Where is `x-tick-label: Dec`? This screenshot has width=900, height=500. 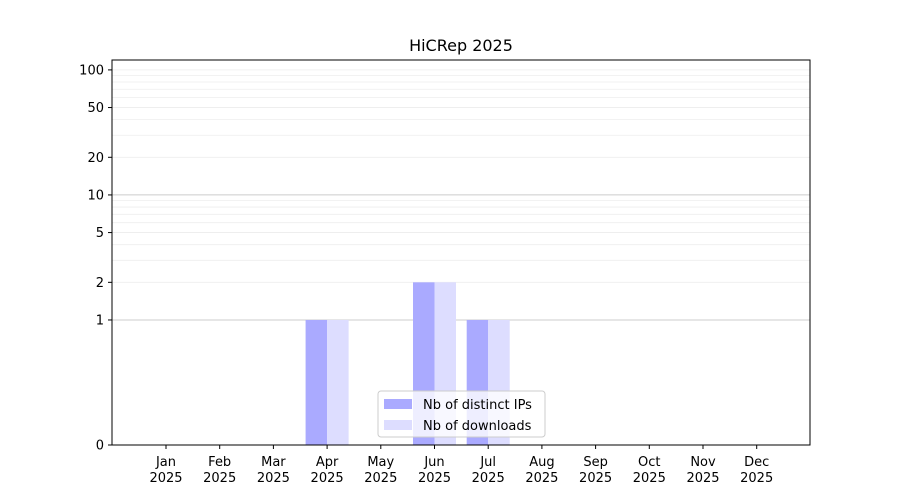 x-tick-label: Dec is located at coordinates (756, 462).